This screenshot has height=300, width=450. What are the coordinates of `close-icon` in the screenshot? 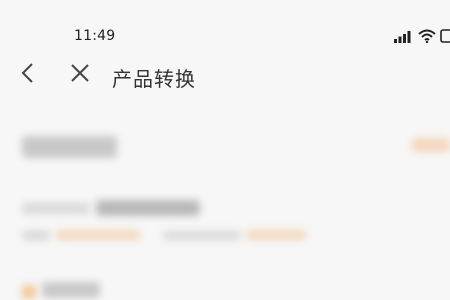 It's located at (80, 75).